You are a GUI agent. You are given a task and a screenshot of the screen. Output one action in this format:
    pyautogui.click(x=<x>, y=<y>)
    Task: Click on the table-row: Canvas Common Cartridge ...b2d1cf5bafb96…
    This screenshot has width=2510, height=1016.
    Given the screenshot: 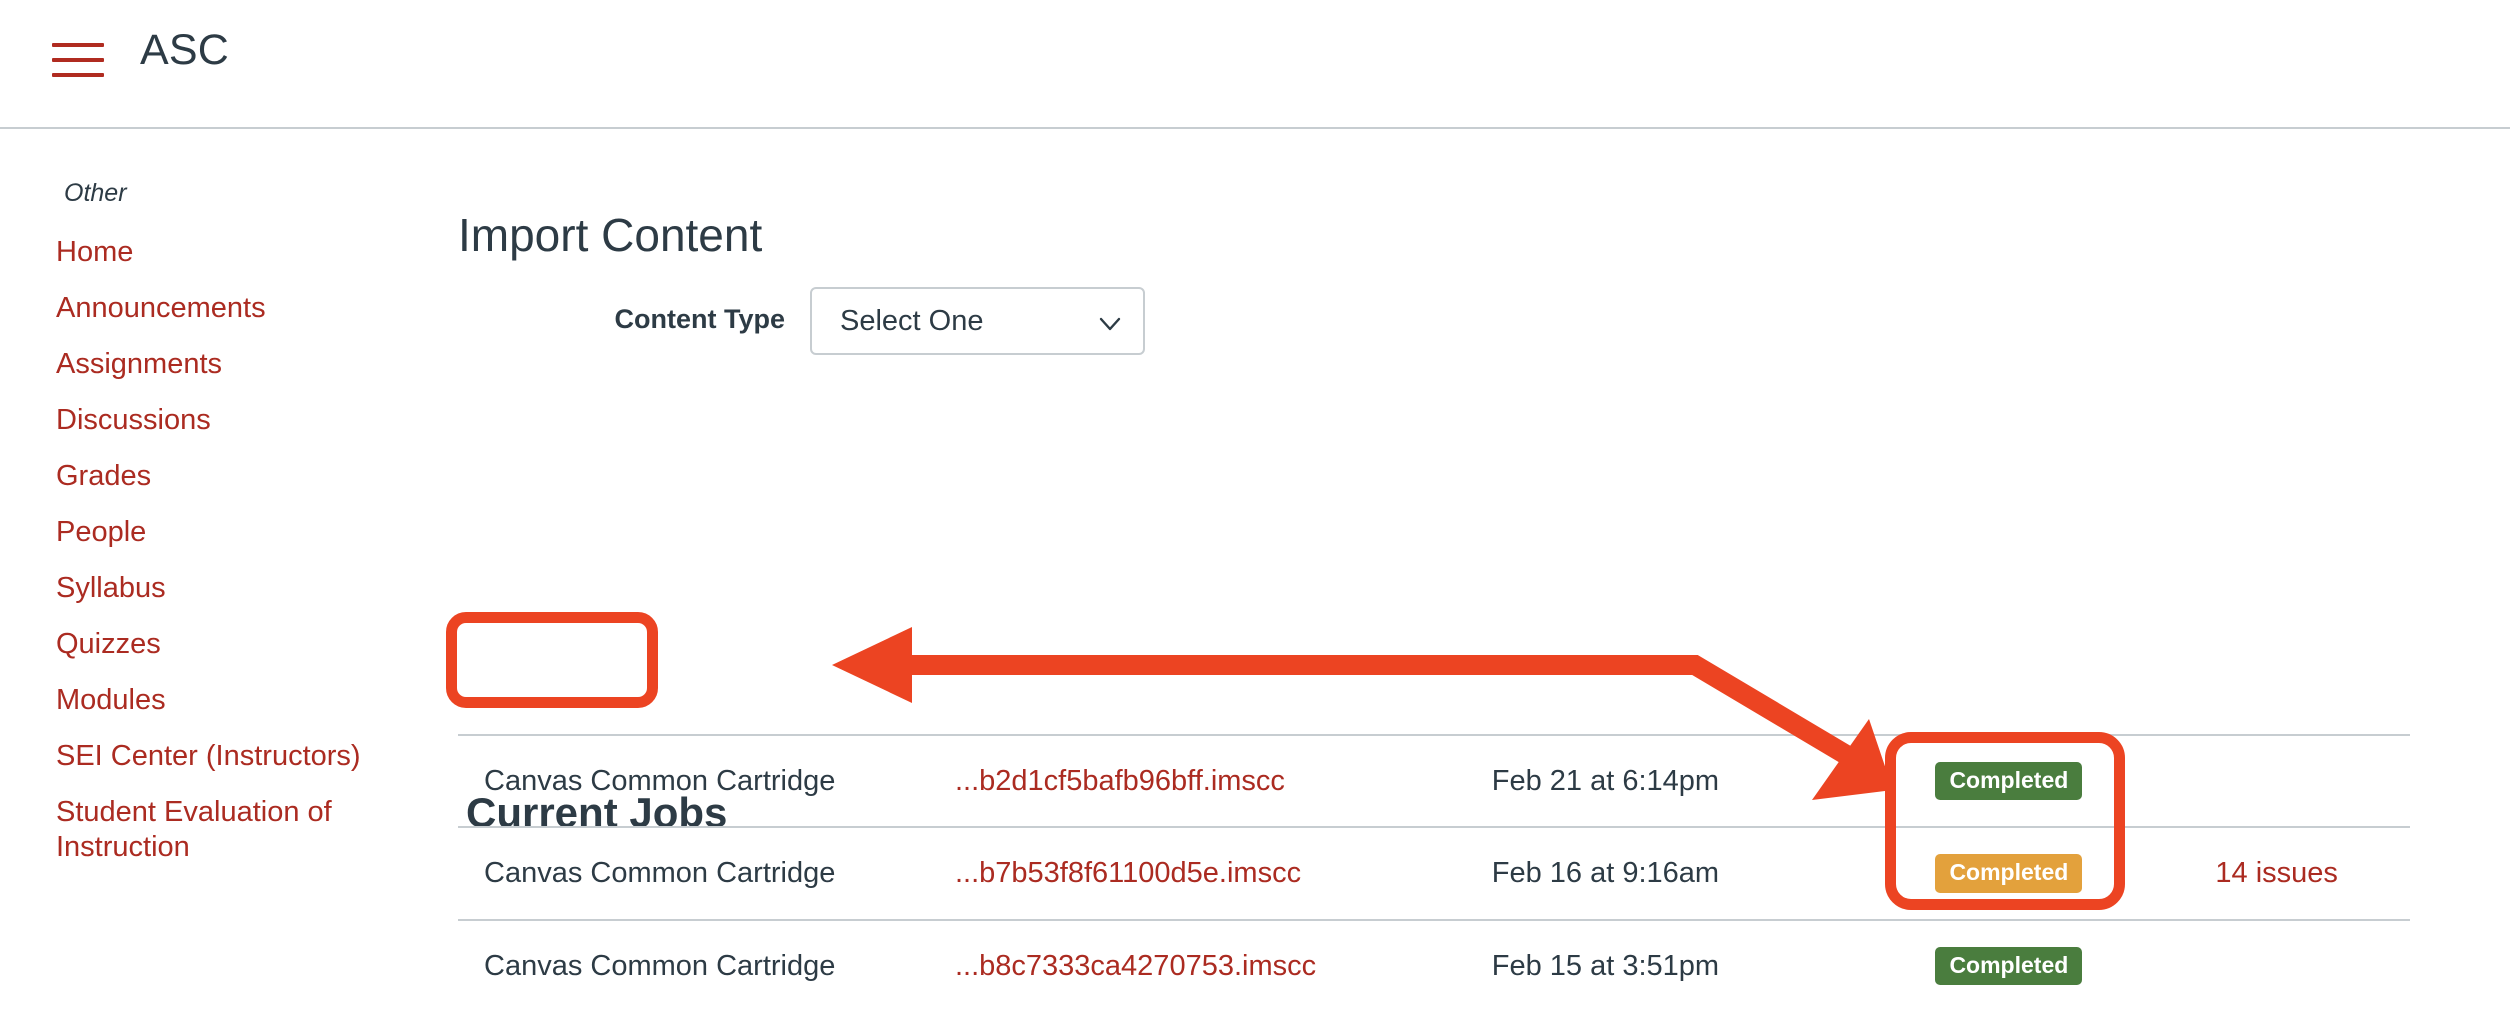 What is the action you would take?
    pyautogui.click(x=1434, y=781)
    